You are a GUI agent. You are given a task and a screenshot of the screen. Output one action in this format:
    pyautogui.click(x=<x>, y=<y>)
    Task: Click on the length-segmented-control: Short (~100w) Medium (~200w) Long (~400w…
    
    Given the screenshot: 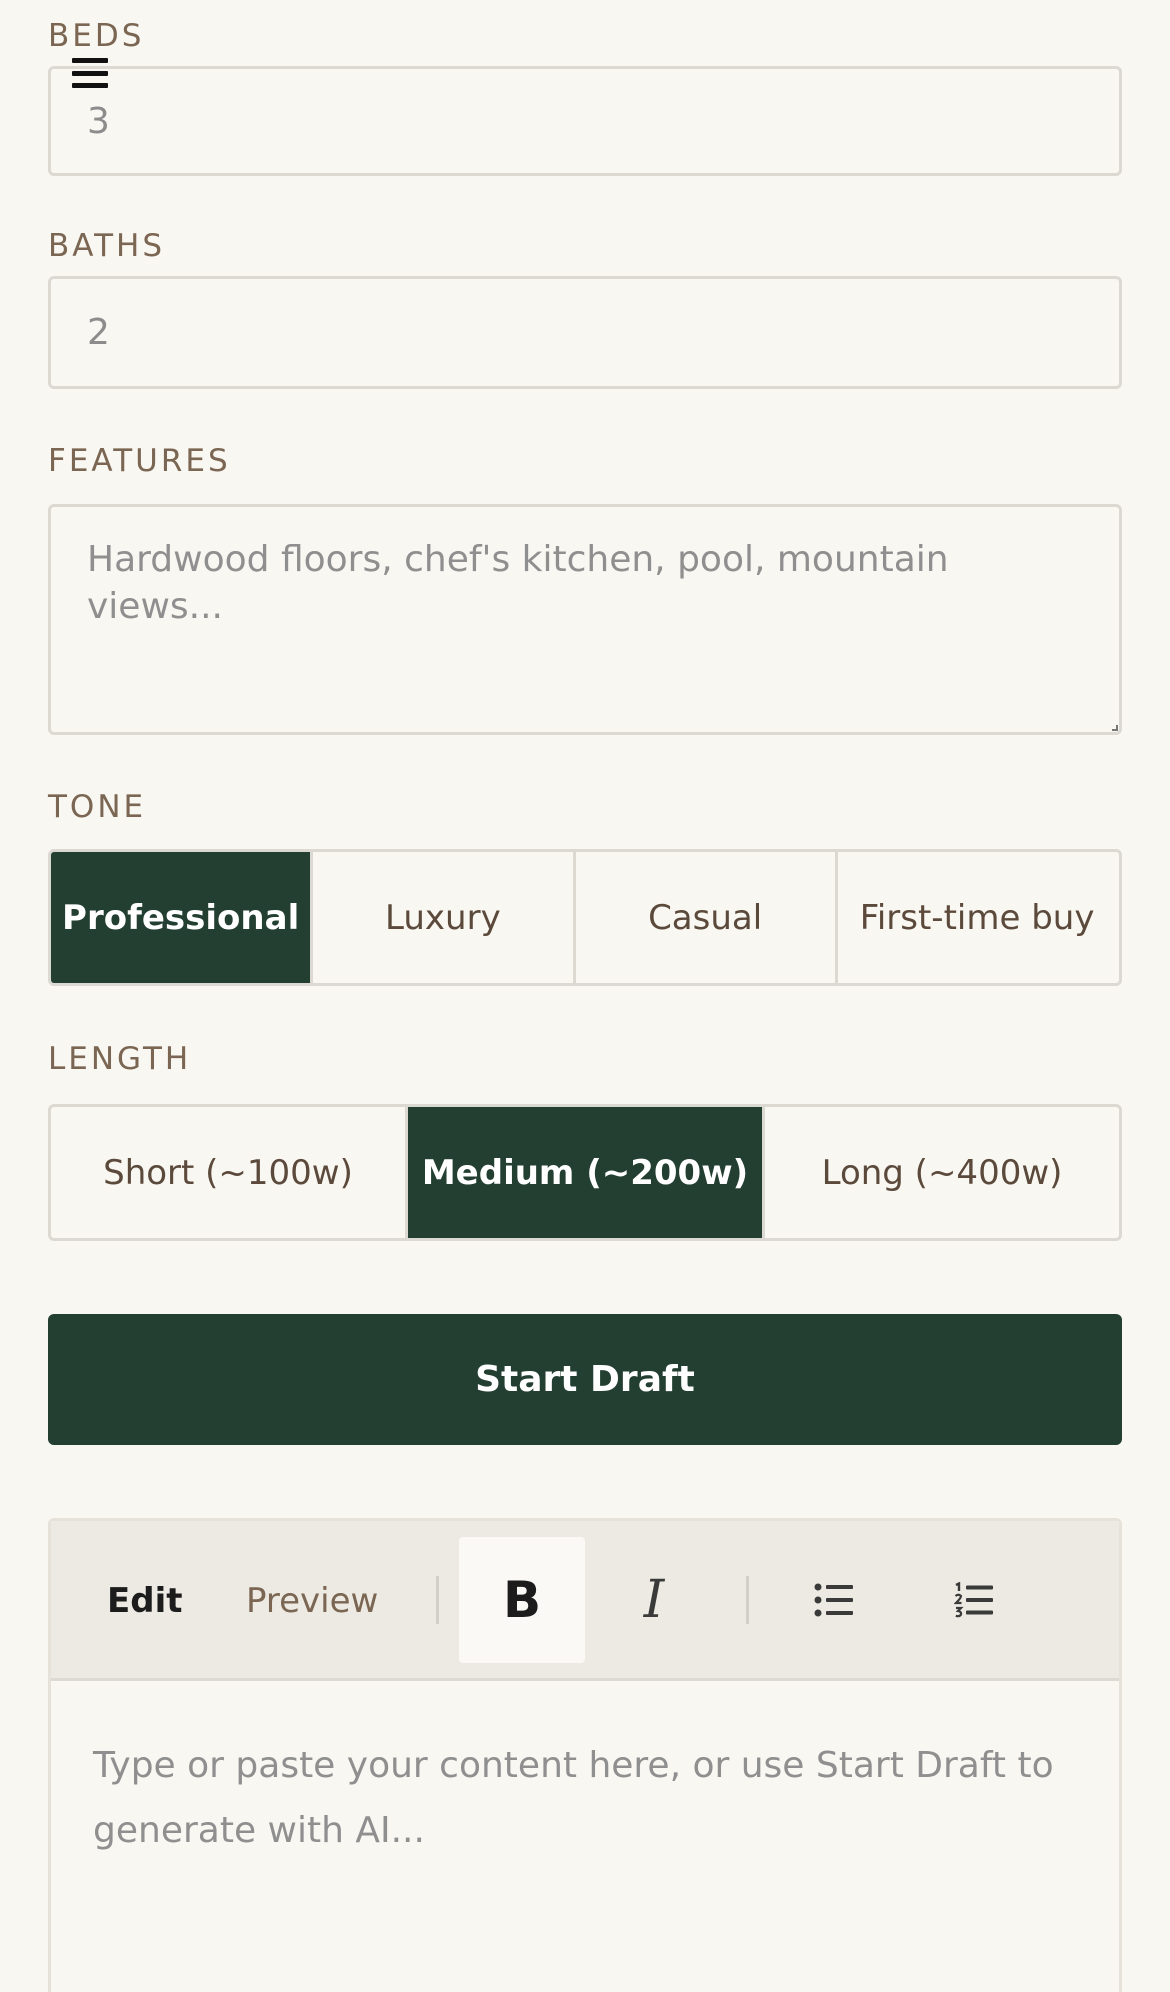 What is the action you would take?
    pyautogui.click(x=585, y=1172)
    